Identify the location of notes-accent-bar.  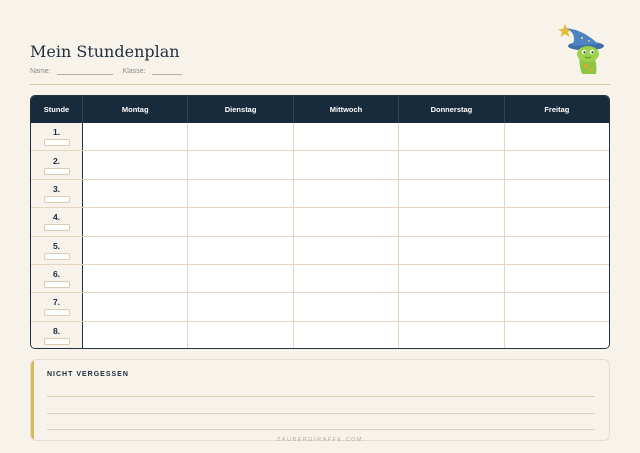
(32, 400).